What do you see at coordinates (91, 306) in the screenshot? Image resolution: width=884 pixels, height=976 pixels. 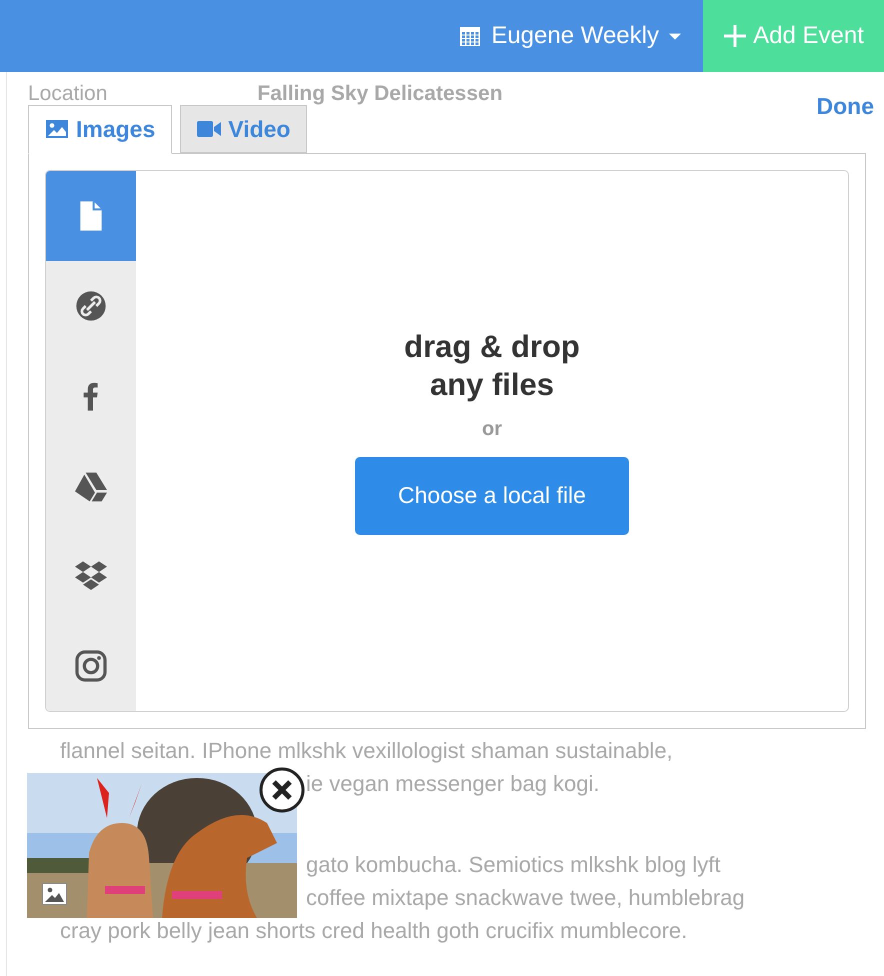 I see `link-icon` at bounding box center [91, 306].